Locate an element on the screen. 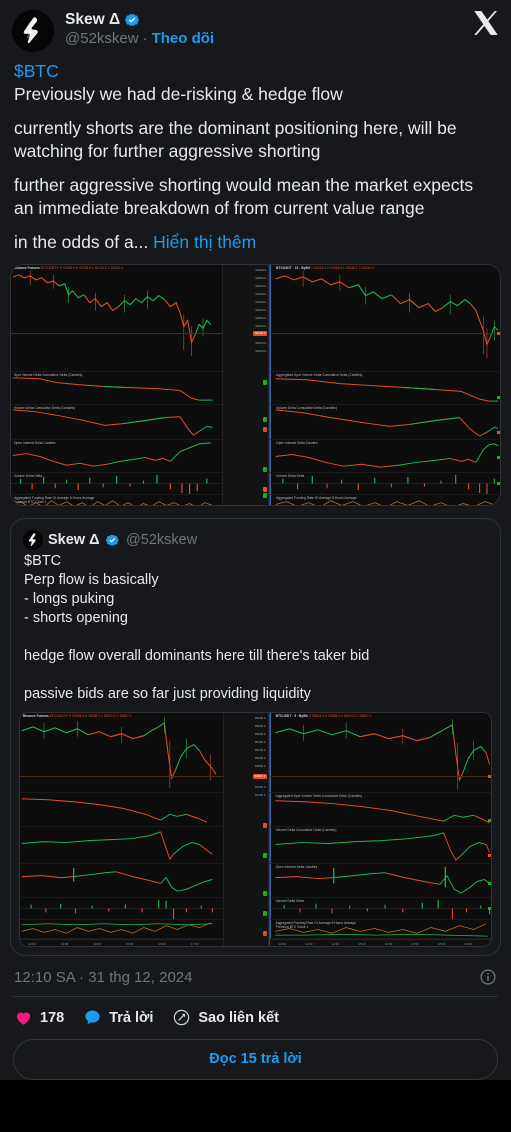 Image resolution: width=511 pixels, height=1132 pixels. reply-action: Trả lời is located at coordinates (118, 1017).